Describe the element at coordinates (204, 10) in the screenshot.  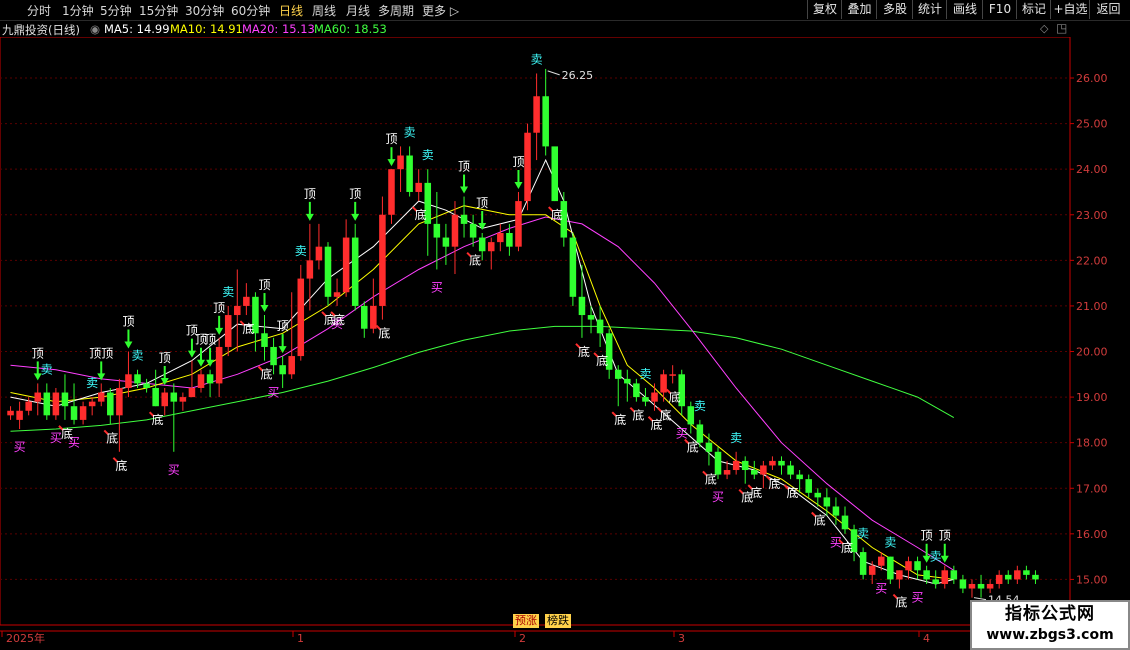
I see `period-tab-4: 30分钟` at that location.